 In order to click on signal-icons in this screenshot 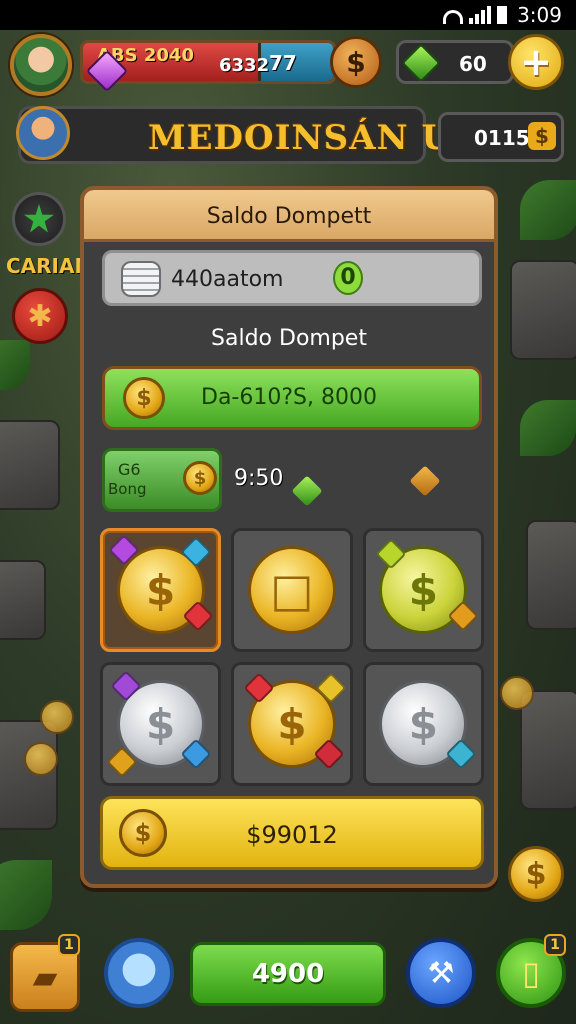, I will do `click(475, 15)`.